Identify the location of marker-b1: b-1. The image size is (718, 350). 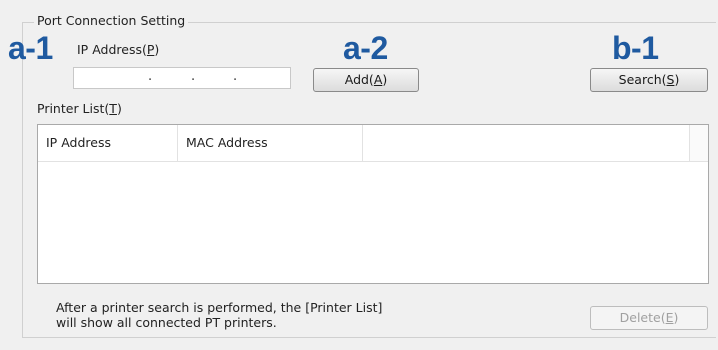
(635, 48).